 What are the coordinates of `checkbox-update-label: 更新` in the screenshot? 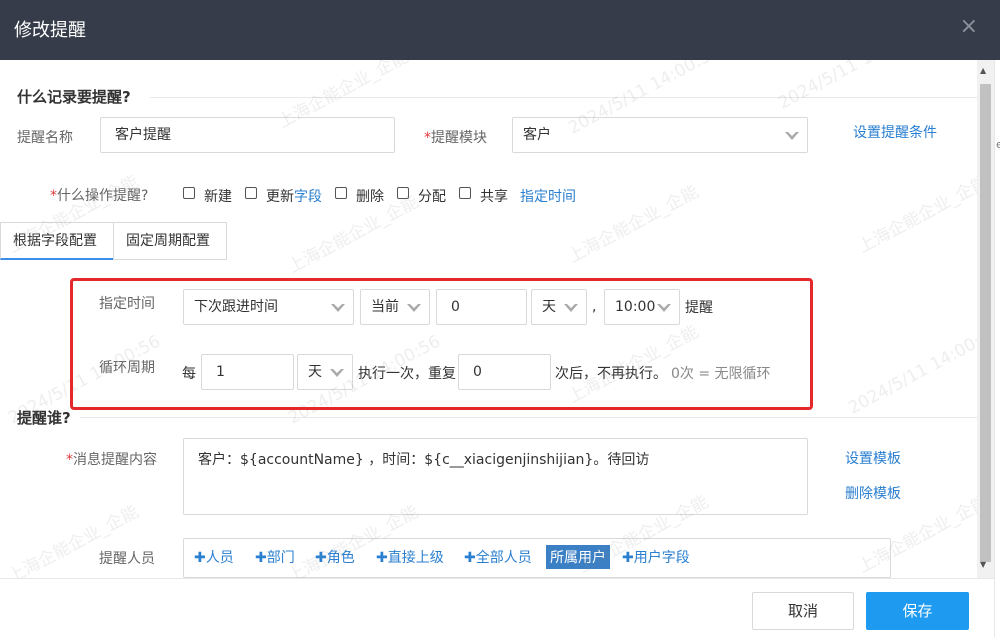 It's located at (280, 197).